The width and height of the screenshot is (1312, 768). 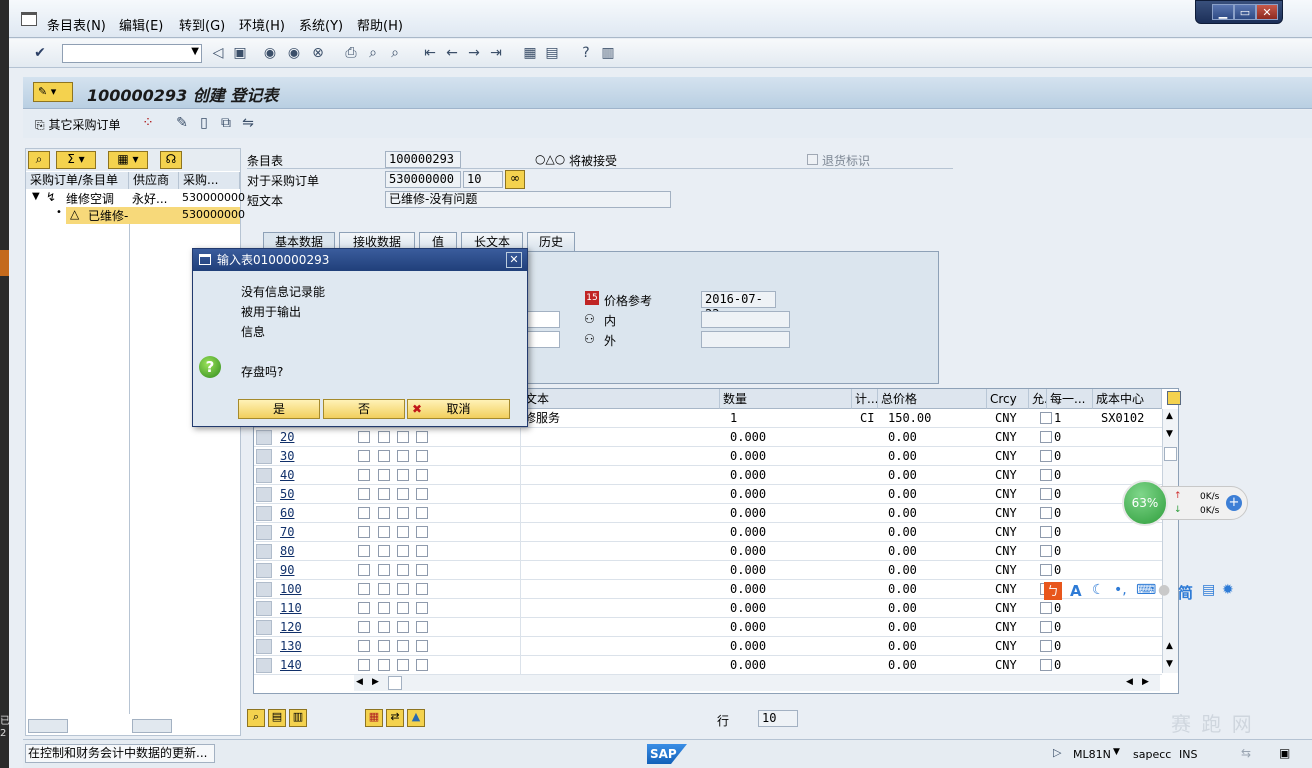 What do you see at coordinates (395, 53) in the screenshot?
I see `find-next-icon: ⌕` at bounding box center [395, 53].